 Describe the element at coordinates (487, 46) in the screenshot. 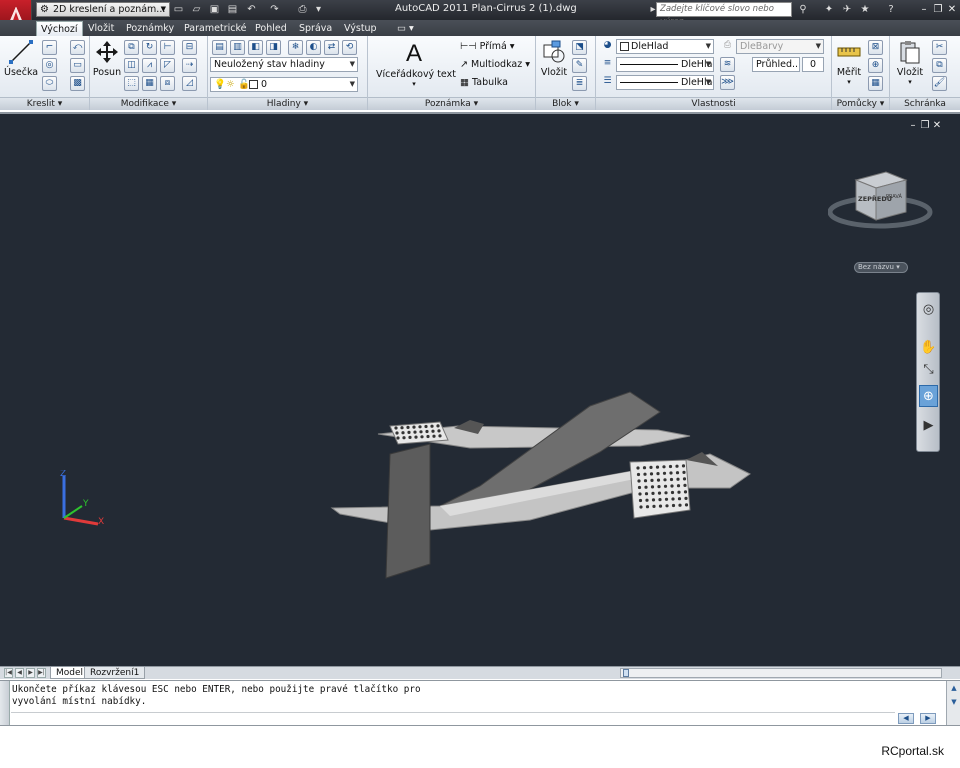

I see `dimension-linear-button: ⊢⊣ Přímá ▾` at that location.